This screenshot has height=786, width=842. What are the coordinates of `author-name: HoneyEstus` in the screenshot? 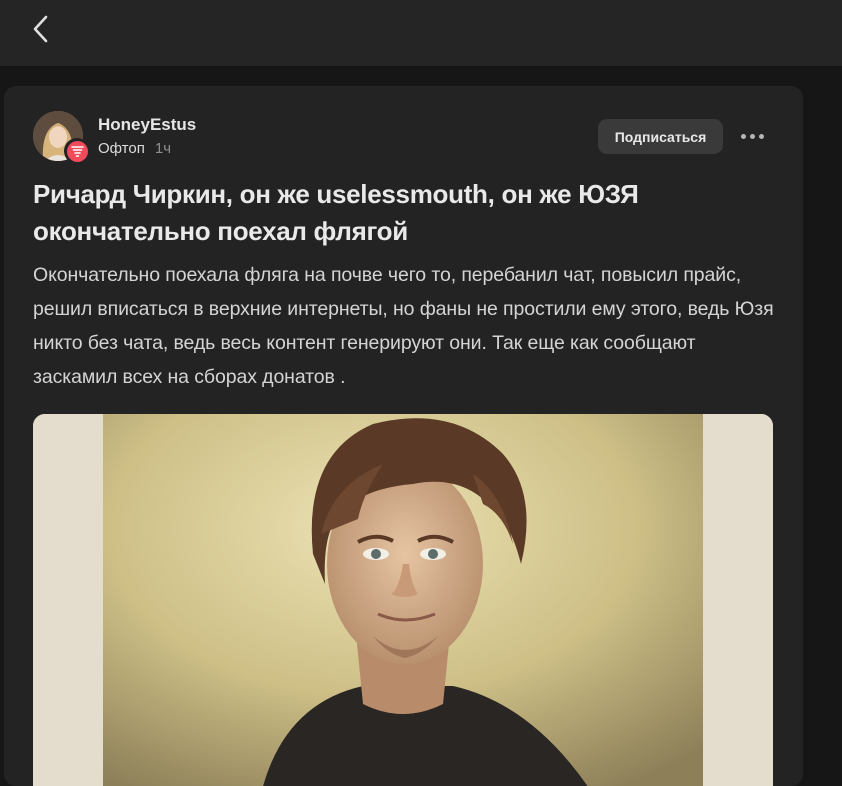 It's located at (147, 125).